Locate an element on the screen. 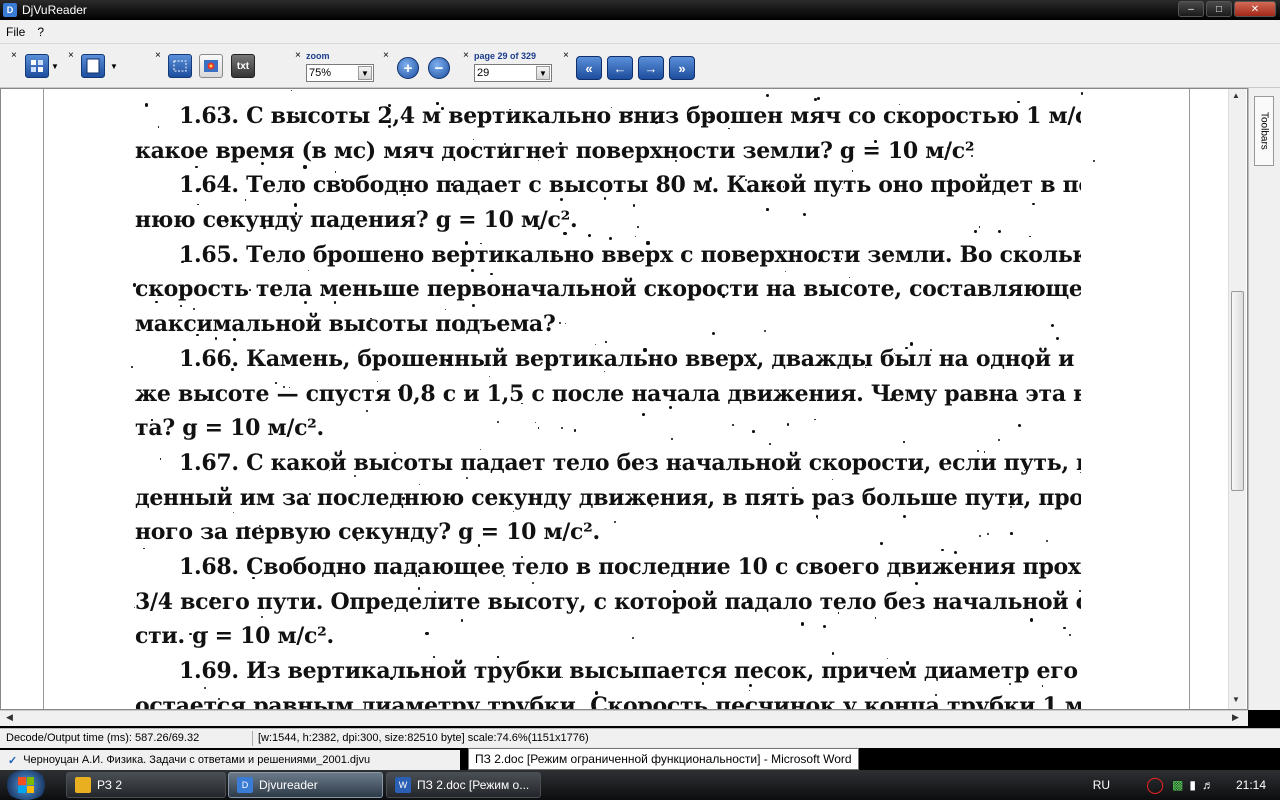 Image resolution: width=1280 pixels, height=800 pixels. menu-help: ? is located at coordinates (40, 32).